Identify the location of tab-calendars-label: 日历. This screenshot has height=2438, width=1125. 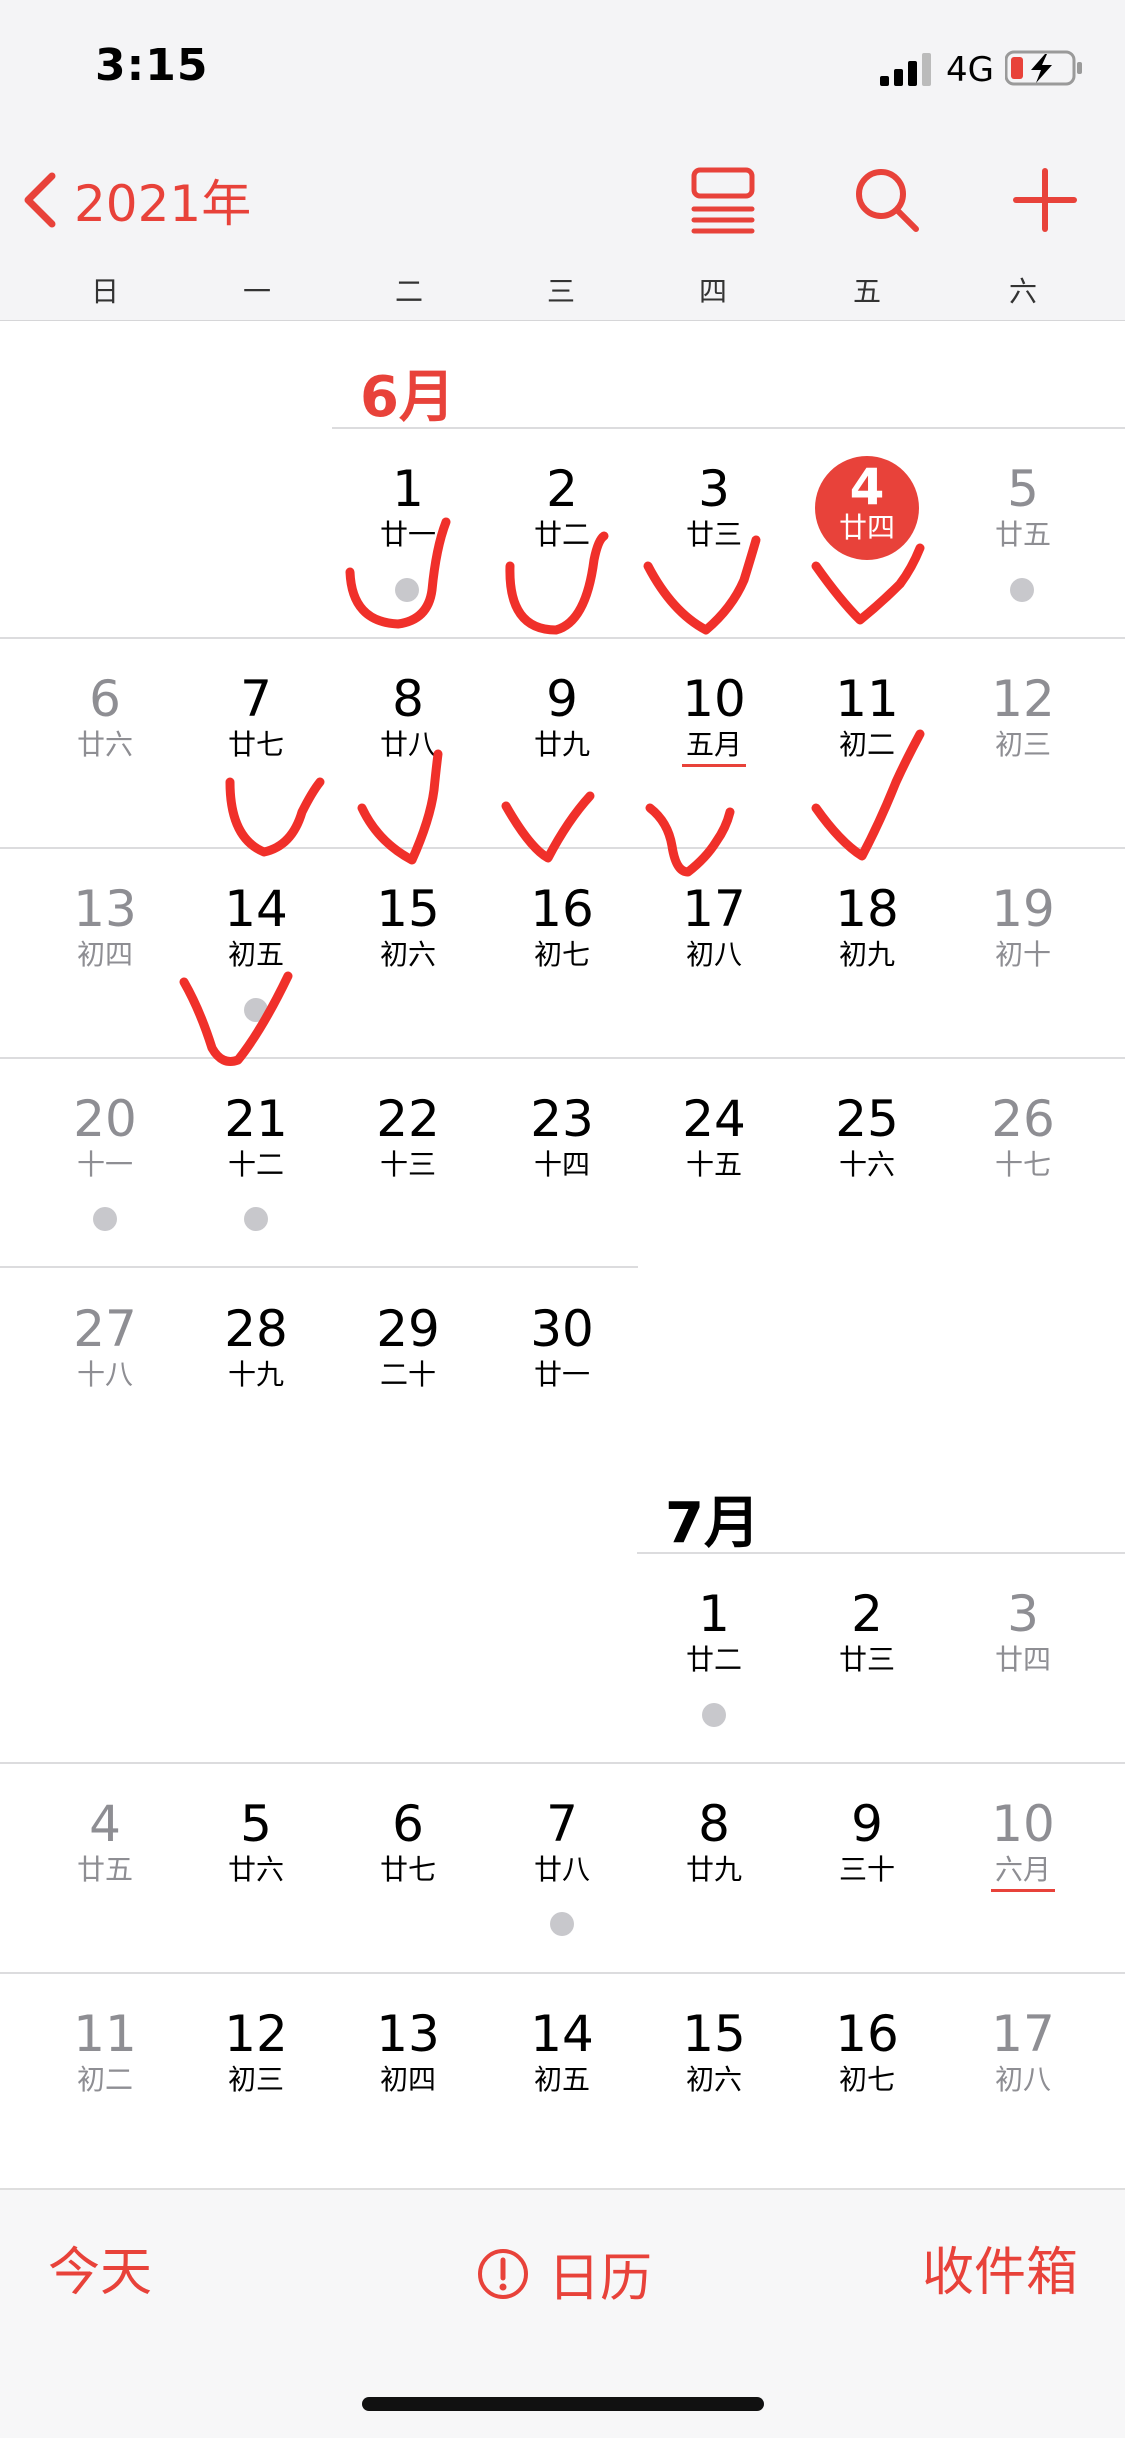
(600, 2279).